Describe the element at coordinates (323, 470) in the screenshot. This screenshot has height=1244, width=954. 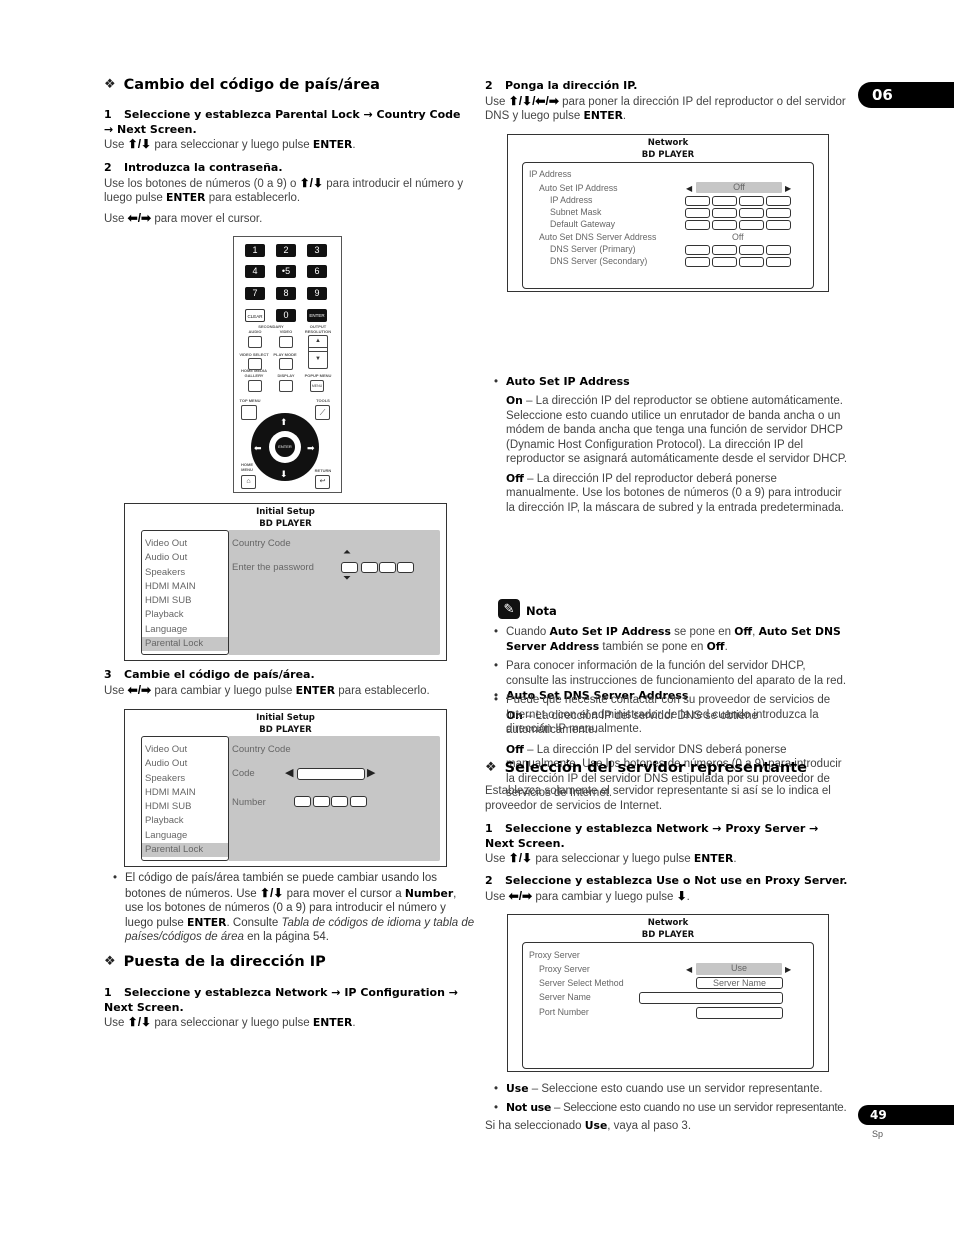
I see `label-return: RETURN` at that location.